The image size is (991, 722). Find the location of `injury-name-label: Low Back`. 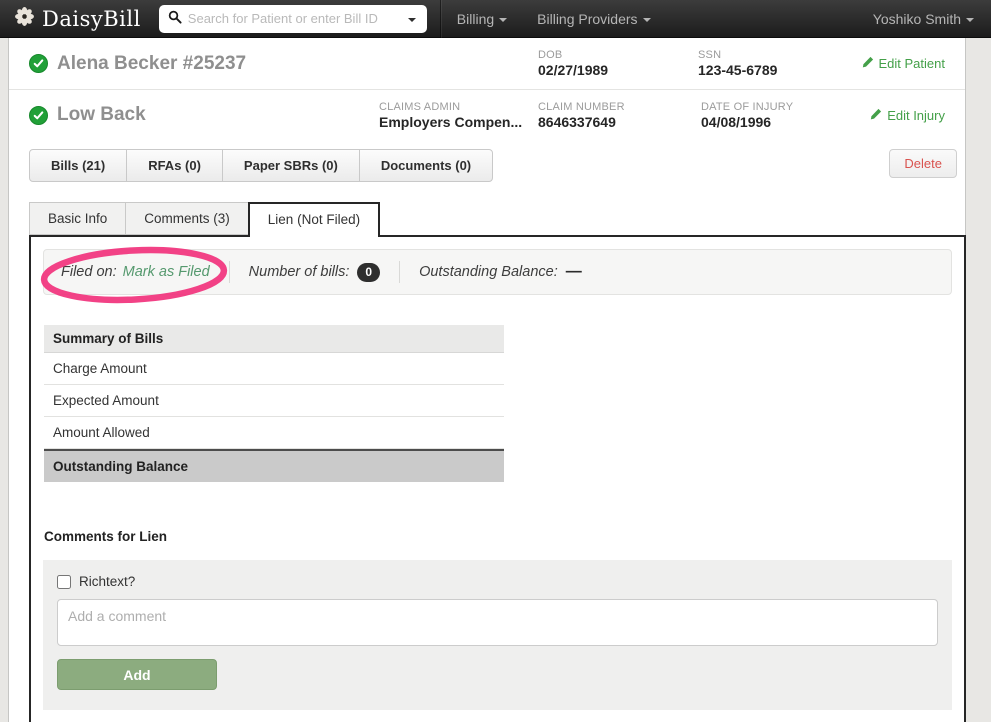

injury-name-label: Low Back is located at coordinates (101, 114).